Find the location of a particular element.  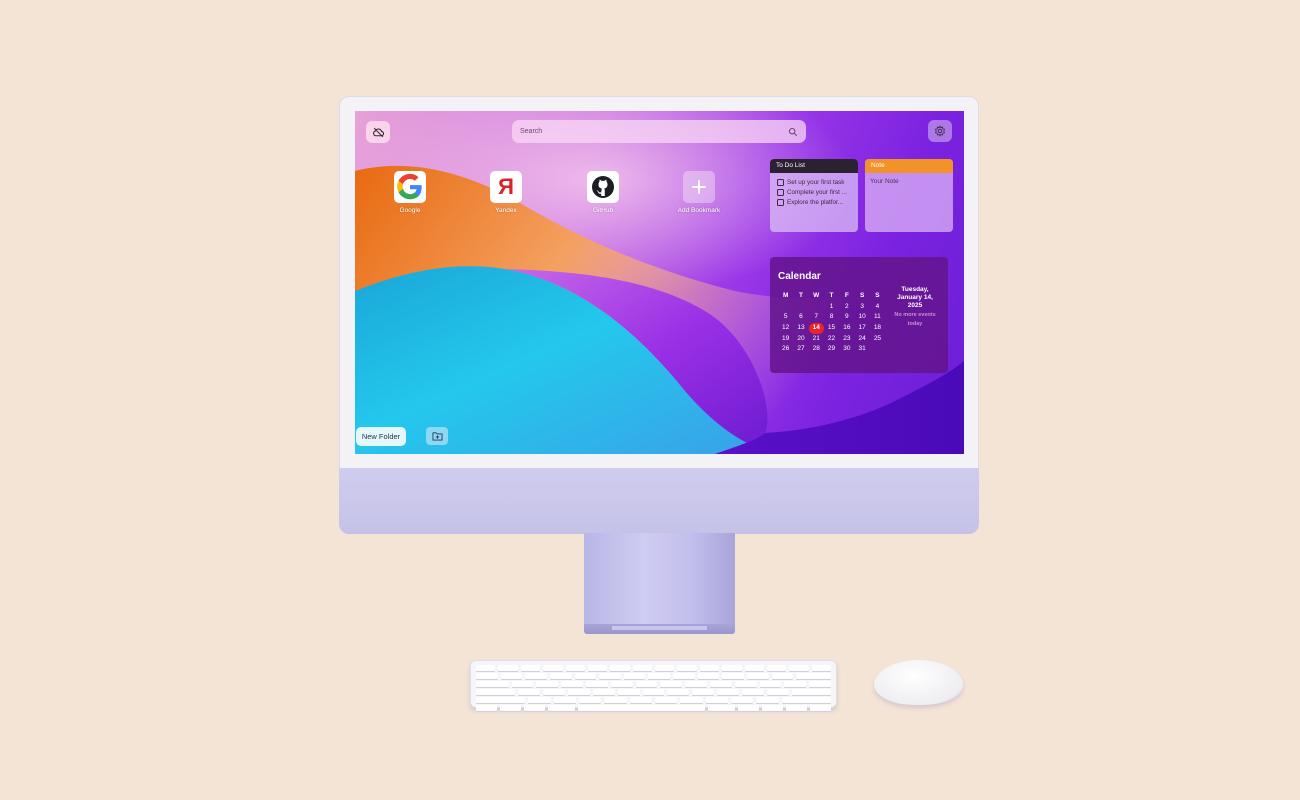

calendar-day: 22 is located at coordinates (831, 339).